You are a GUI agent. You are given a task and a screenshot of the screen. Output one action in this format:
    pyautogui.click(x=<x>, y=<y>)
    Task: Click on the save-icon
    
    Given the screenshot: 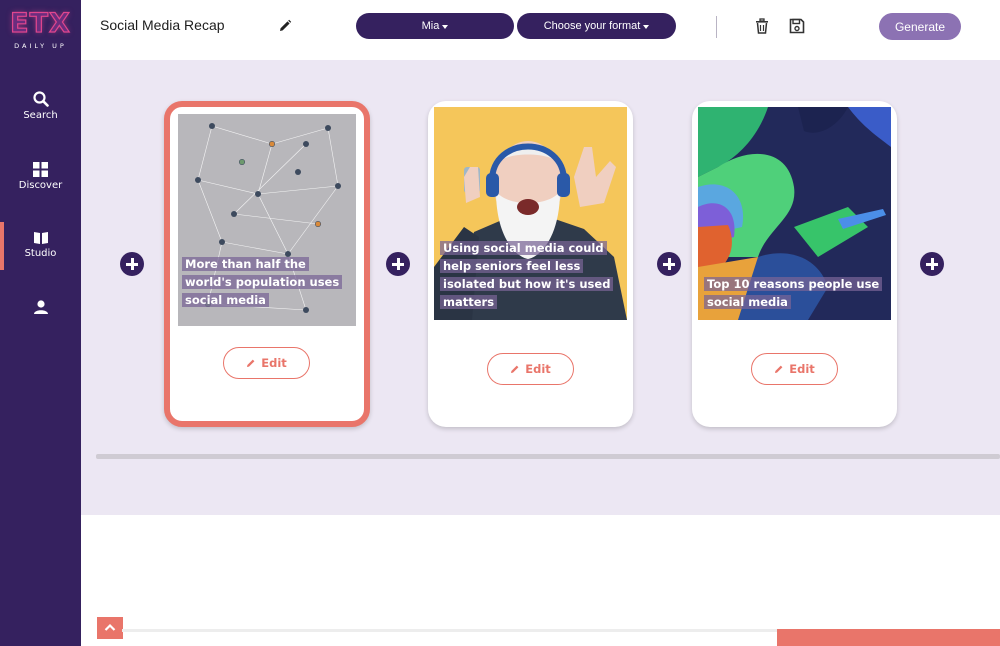 What is the action you would take?
    pyautogui.click(x=797, y=26)
    